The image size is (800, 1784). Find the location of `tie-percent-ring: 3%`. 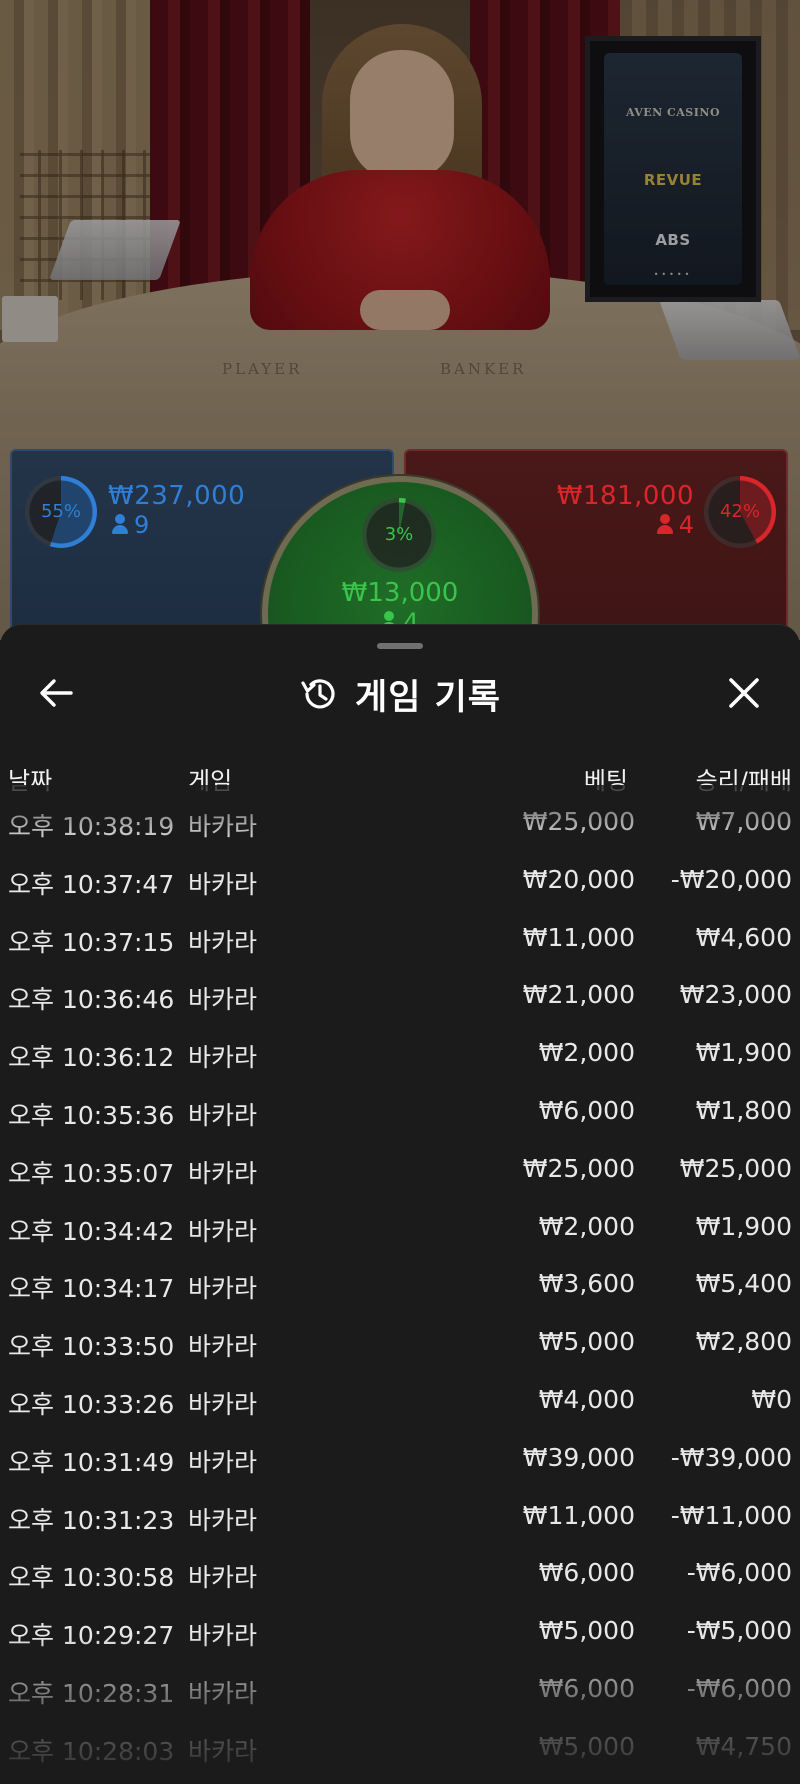

tie-percent-ring: 3% is located at coordinates (399, 535).